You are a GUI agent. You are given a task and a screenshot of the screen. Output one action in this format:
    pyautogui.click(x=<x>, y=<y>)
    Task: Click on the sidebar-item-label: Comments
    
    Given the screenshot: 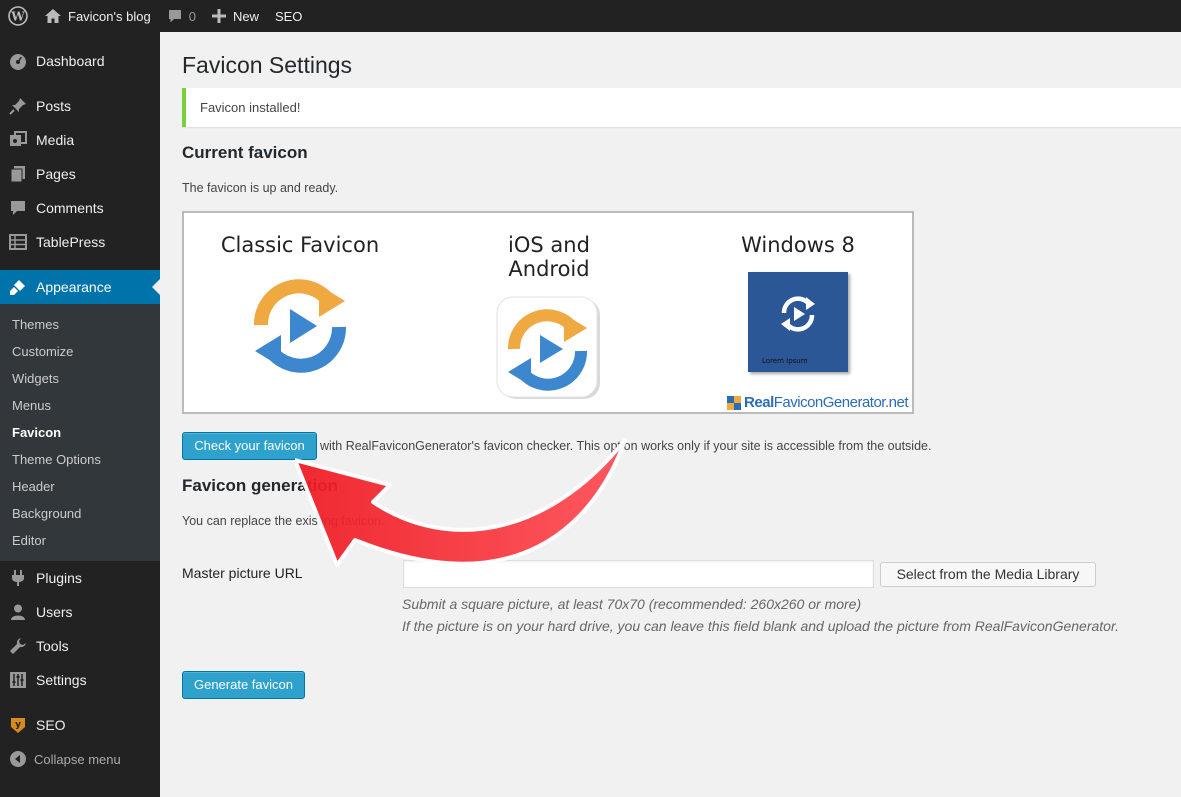 What is the action you would take?
    pyautogui.click(x=70, y=208)
    